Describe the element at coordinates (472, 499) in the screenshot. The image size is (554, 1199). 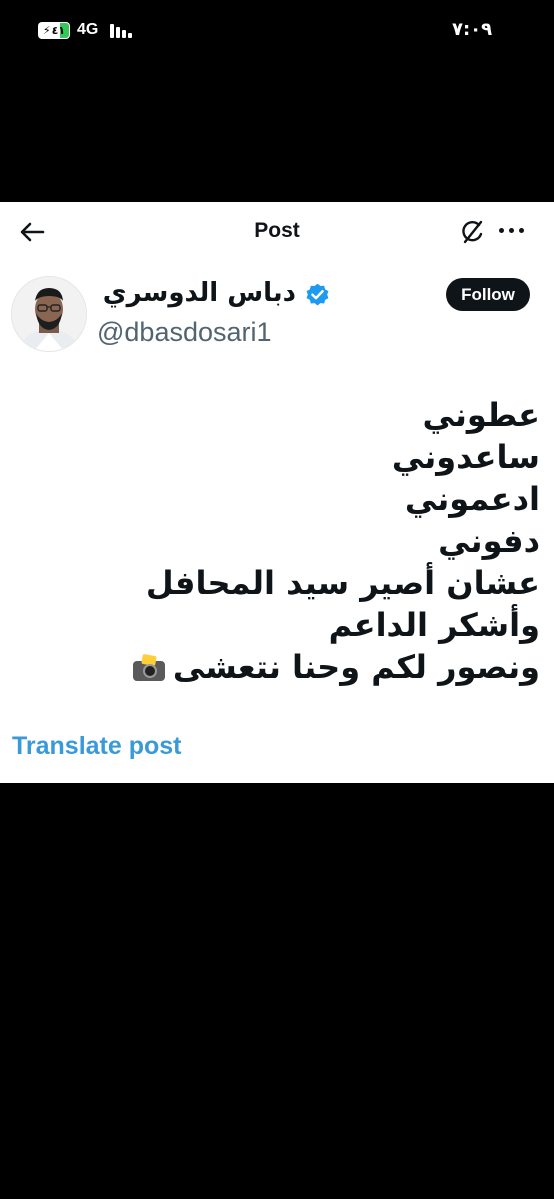
I see `post-line: ادعموني` at that location.